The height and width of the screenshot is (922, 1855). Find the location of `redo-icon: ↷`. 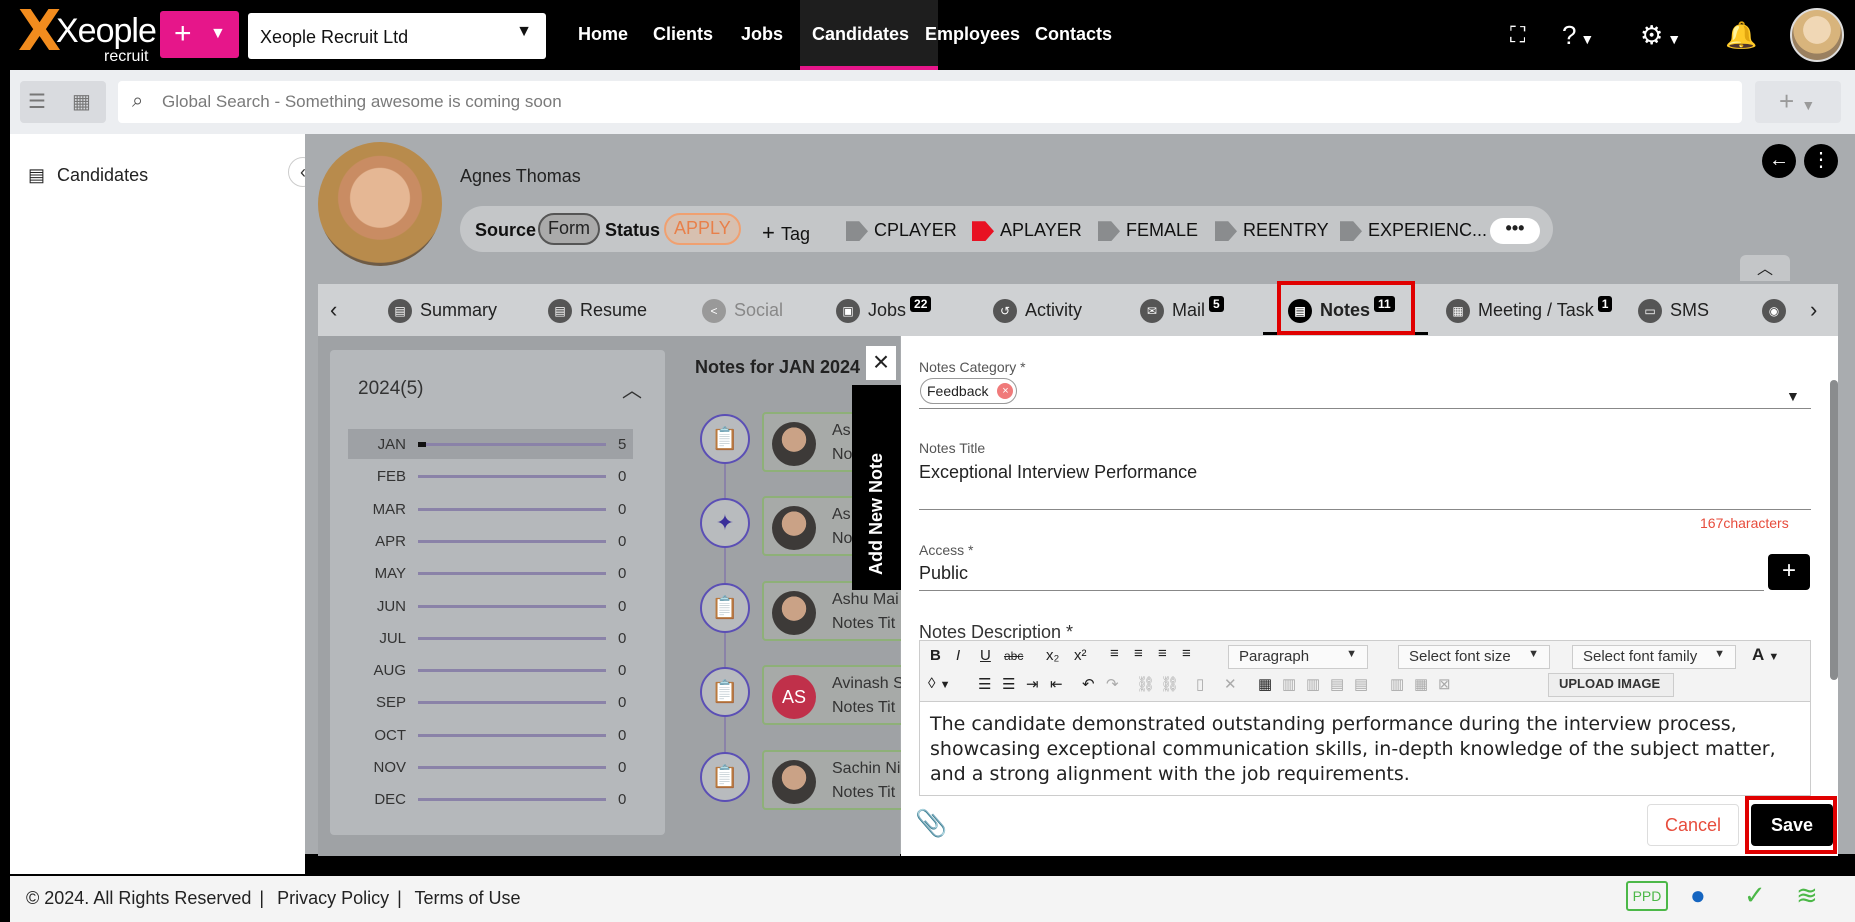

redo-icon: ↷ is located at coordinates (1112, 684).